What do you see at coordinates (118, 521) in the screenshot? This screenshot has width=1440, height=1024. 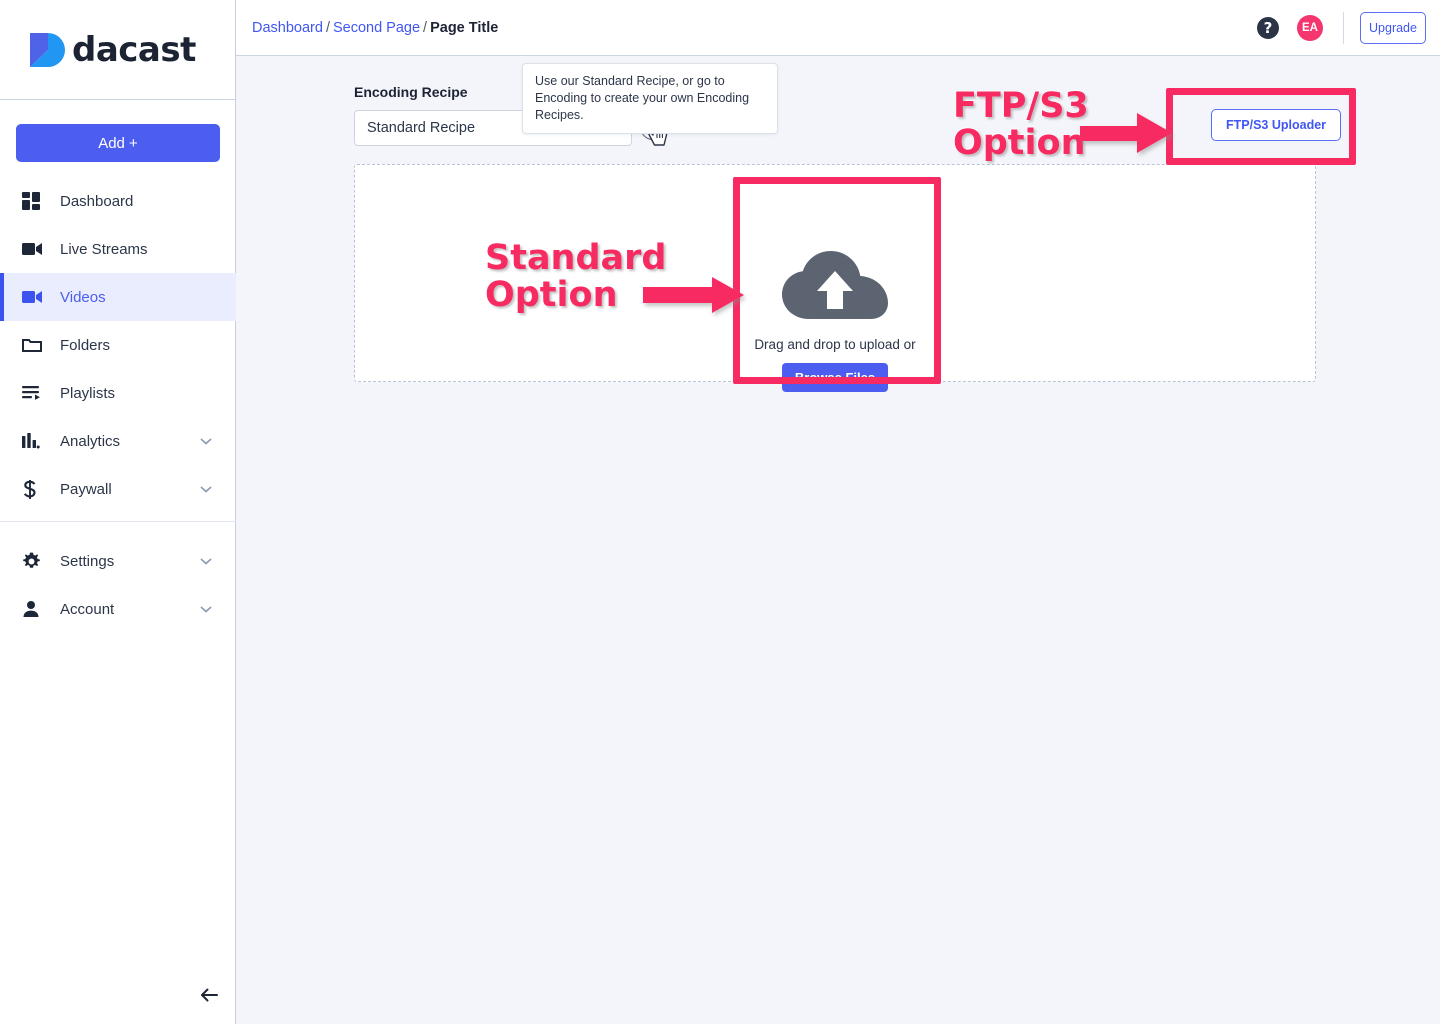 I see `sidebar-divider` at bounding box center [118, 521].